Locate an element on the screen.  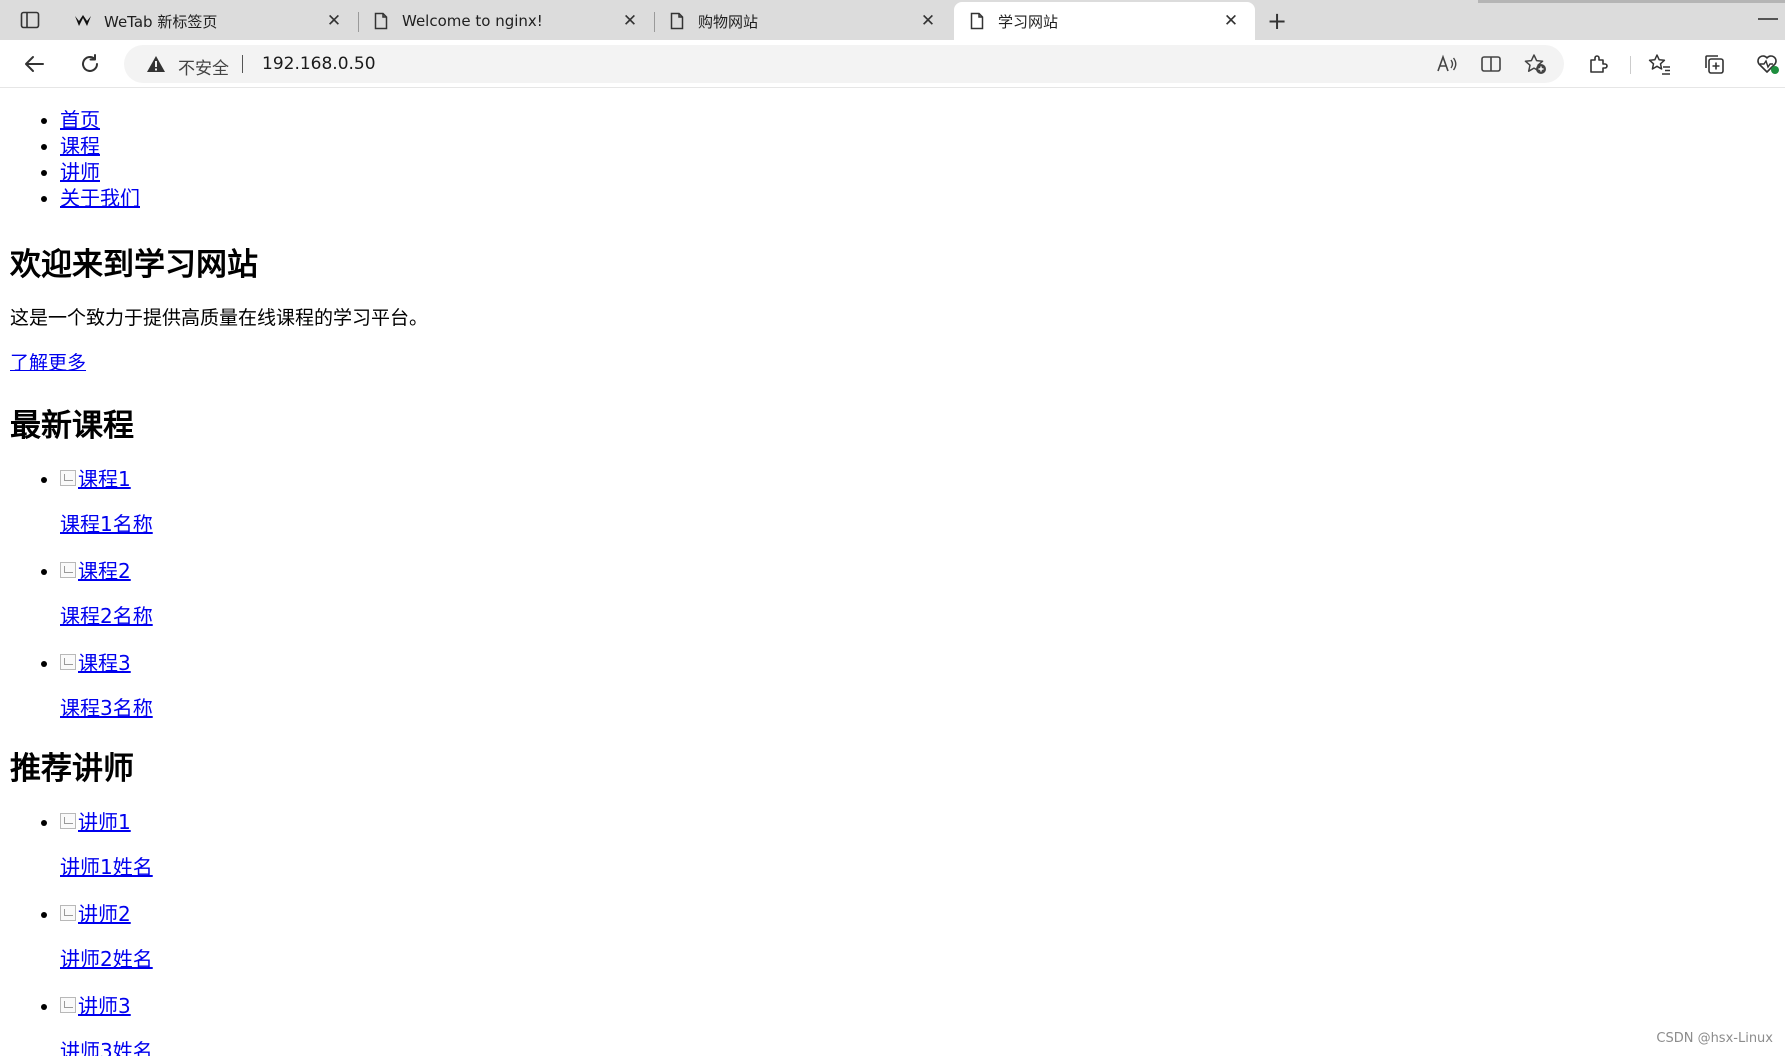
tab-title: WeTab 新标签页 is located at coordinates (161, 21).